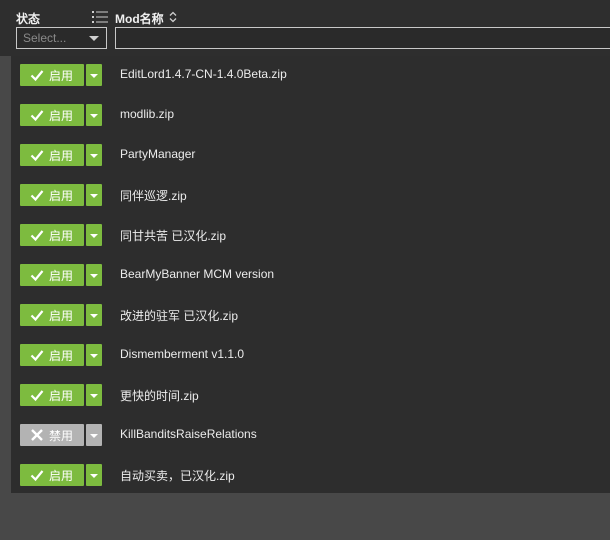 The width and height of the screenshot is (610, 540). What do you see at coordinates (310, 76) in the screenshot?
I see `list-item: 启用 EditLord1.4.7-CN-1.4.0Beta.zip` at bounding box center [310, 76].